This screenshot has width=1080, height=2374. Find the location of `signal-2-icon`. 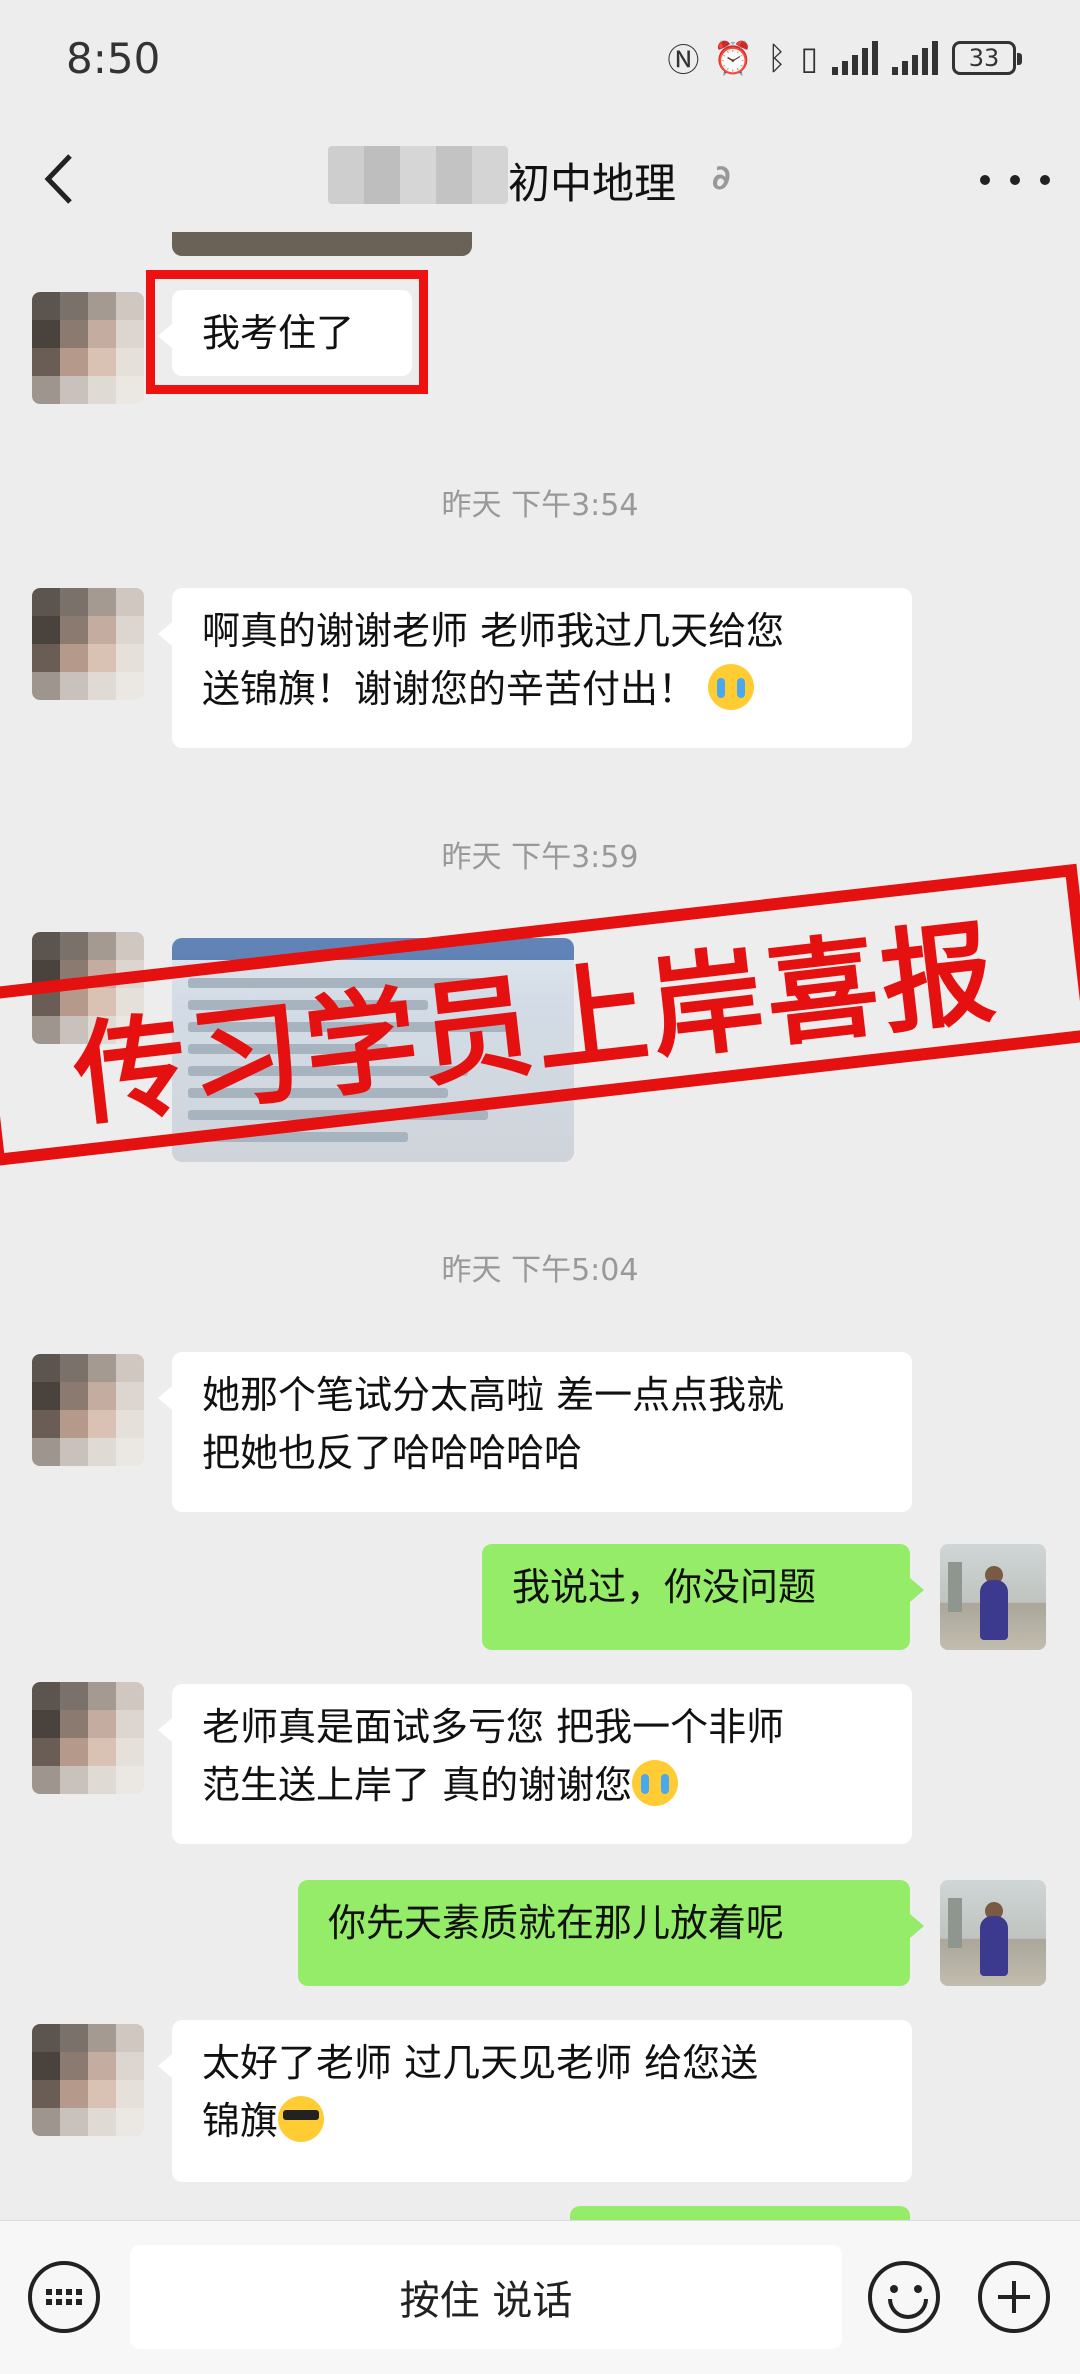

signal-2-icon is located at coordinates (915, 58).